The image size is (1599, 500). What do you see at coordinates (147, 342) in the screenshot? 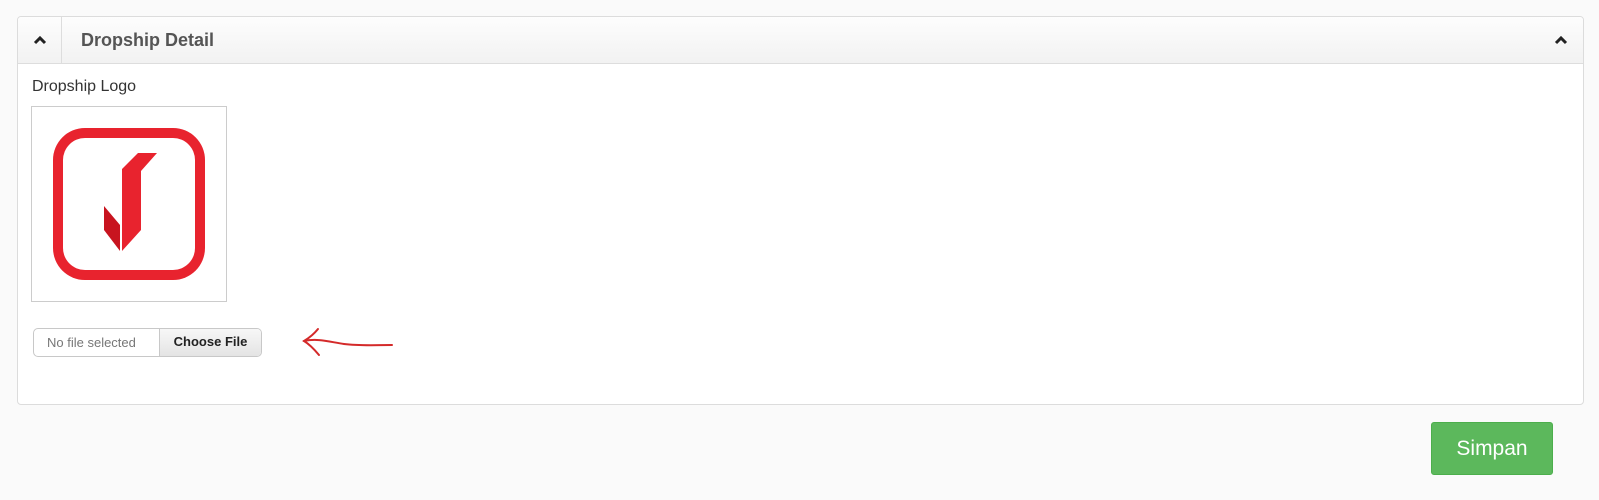
I see `logo-file-input: No file selected Choose File` at bounding box center [147, 342].